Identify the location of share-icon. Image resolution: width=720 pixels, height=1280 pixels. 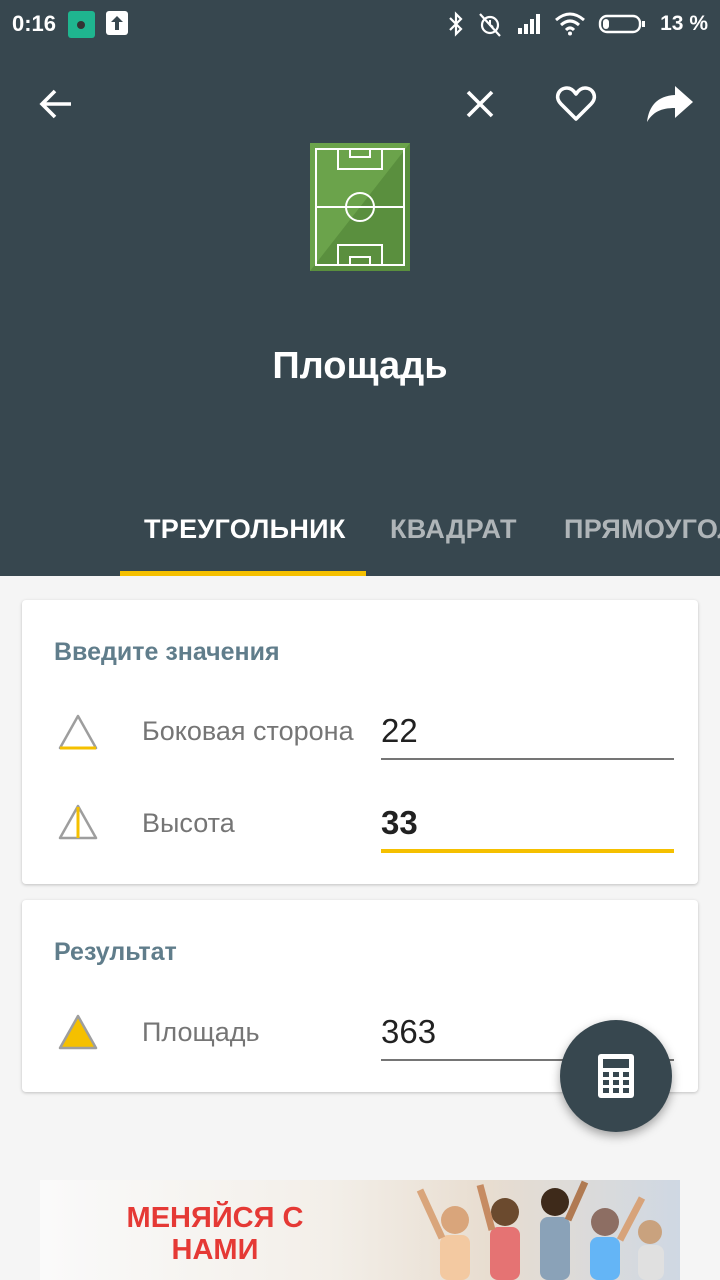
(670, 104).